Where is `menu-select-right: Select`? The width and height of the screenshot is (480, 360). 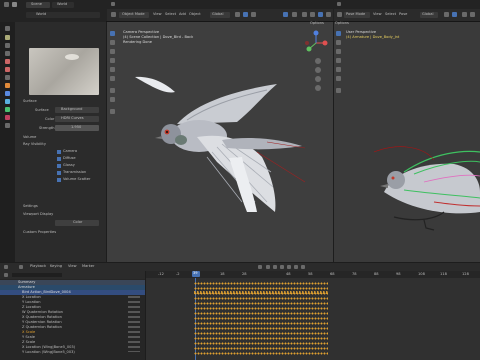
menu-select-right: Select is located at coordinates (390, 14).